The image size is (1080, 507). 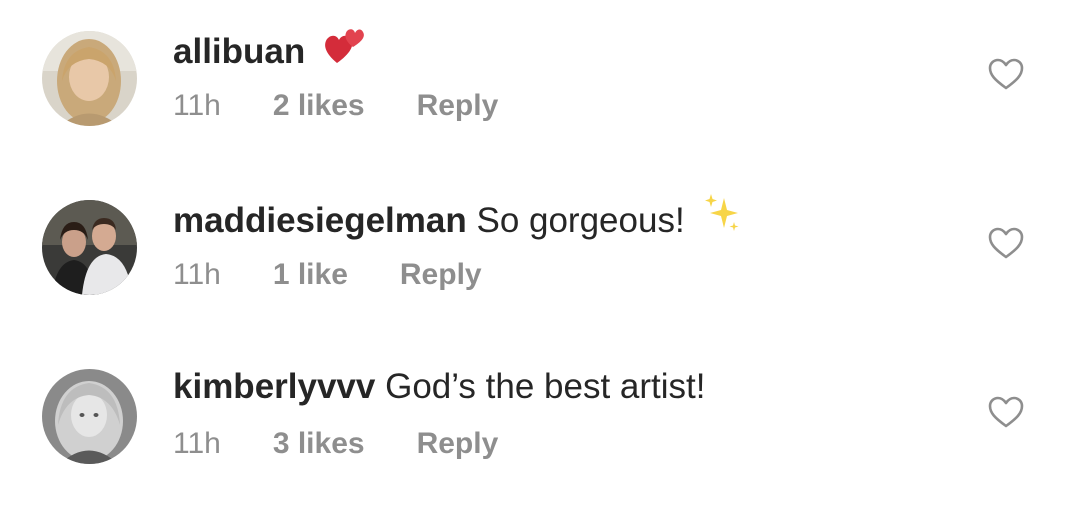 I want to click on username: kimberlyvvv, so click(x=274, y=386).